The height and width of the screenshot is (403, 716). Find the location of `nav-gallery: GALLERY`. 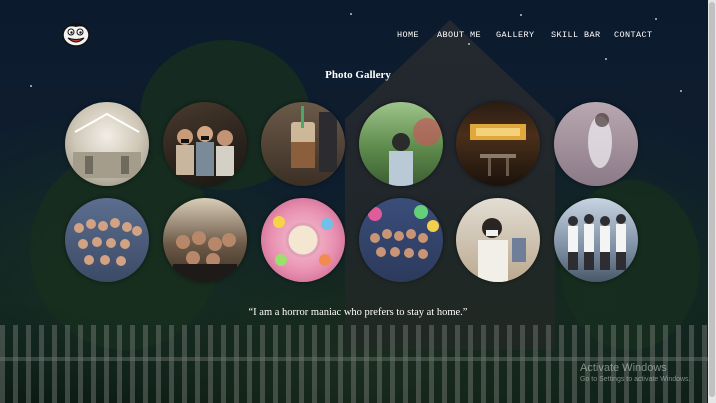

nav-gallery: GALLERY is located at coordinates (515, 35).